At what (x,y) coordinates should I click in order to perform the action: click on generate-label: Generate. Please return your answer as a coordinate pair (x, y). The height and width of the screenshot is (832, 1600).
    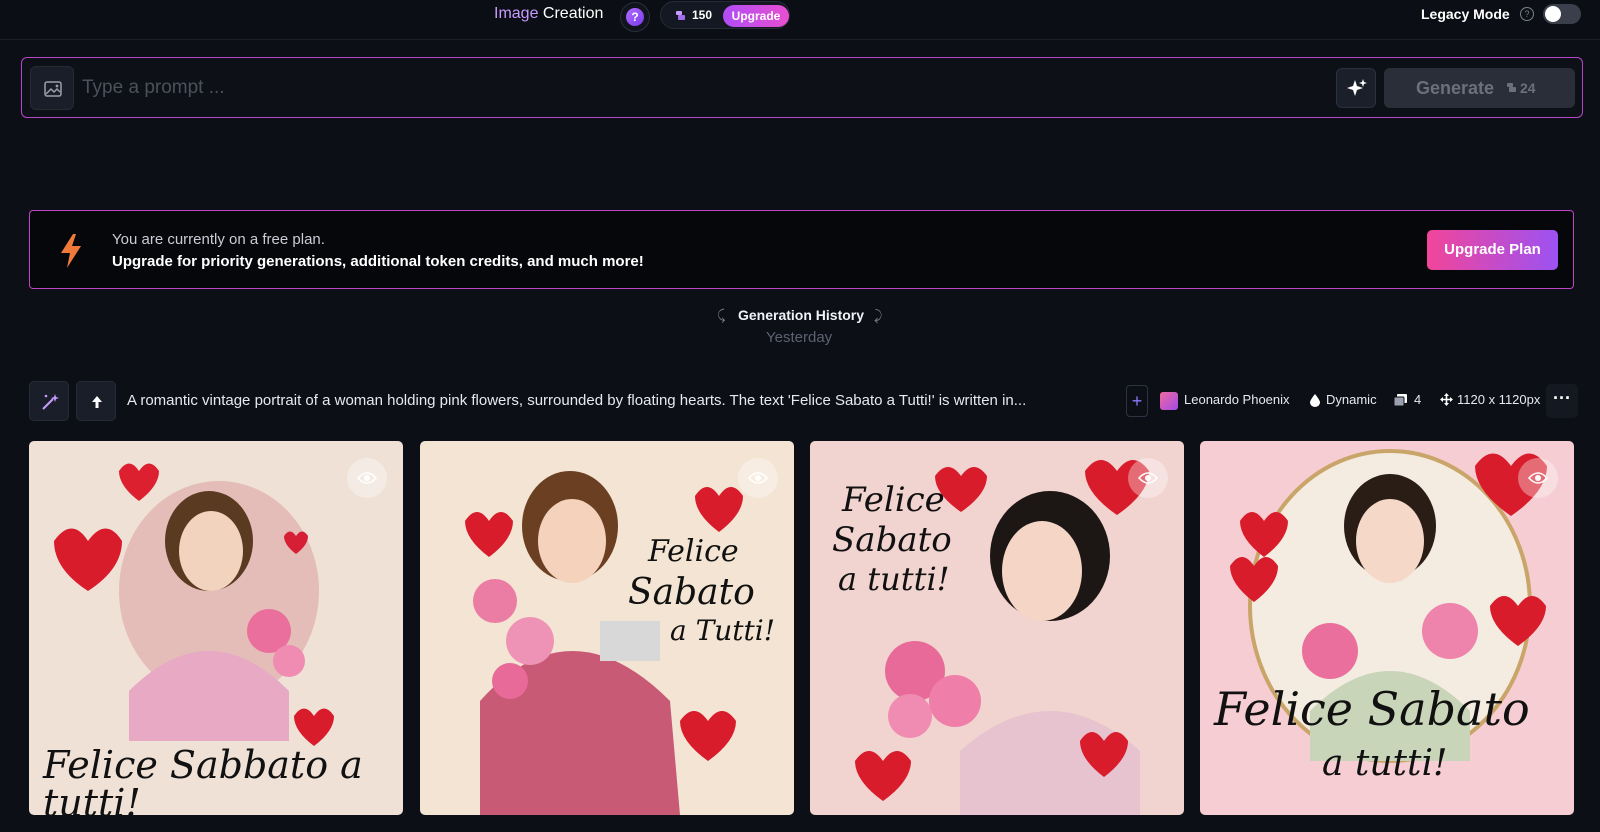
    Looking at the image, I should click on (1455, 88).